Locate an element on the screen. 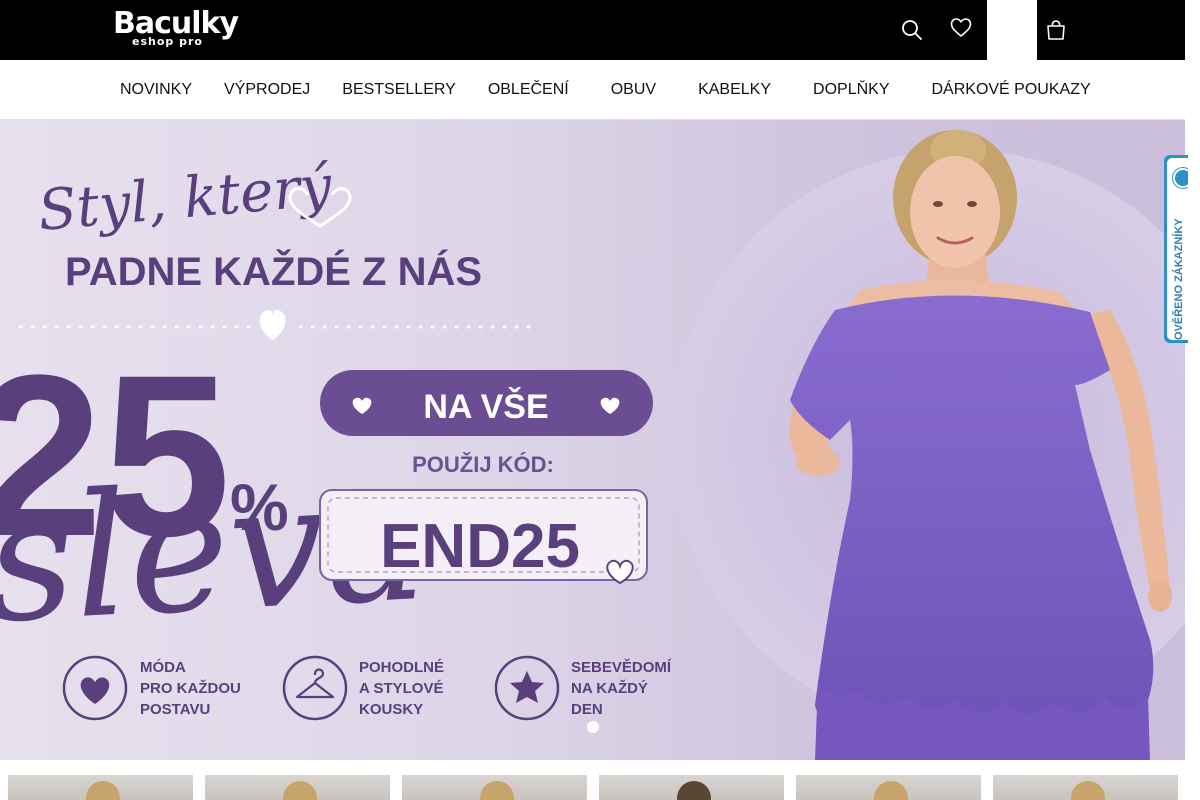 The width and height of the screenshot is (1200, 800). divider-heart-icon is located at coordinates (272, 325).